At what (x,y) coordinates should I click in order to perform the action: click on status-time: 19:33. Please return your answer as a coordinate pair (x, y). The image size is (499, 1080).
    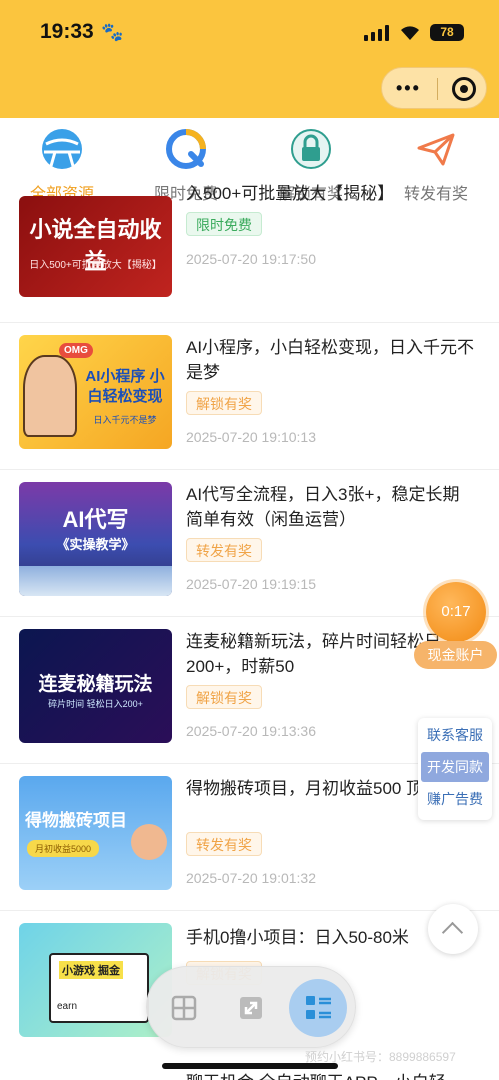
    Looking at the image, I should click on (67, 31).